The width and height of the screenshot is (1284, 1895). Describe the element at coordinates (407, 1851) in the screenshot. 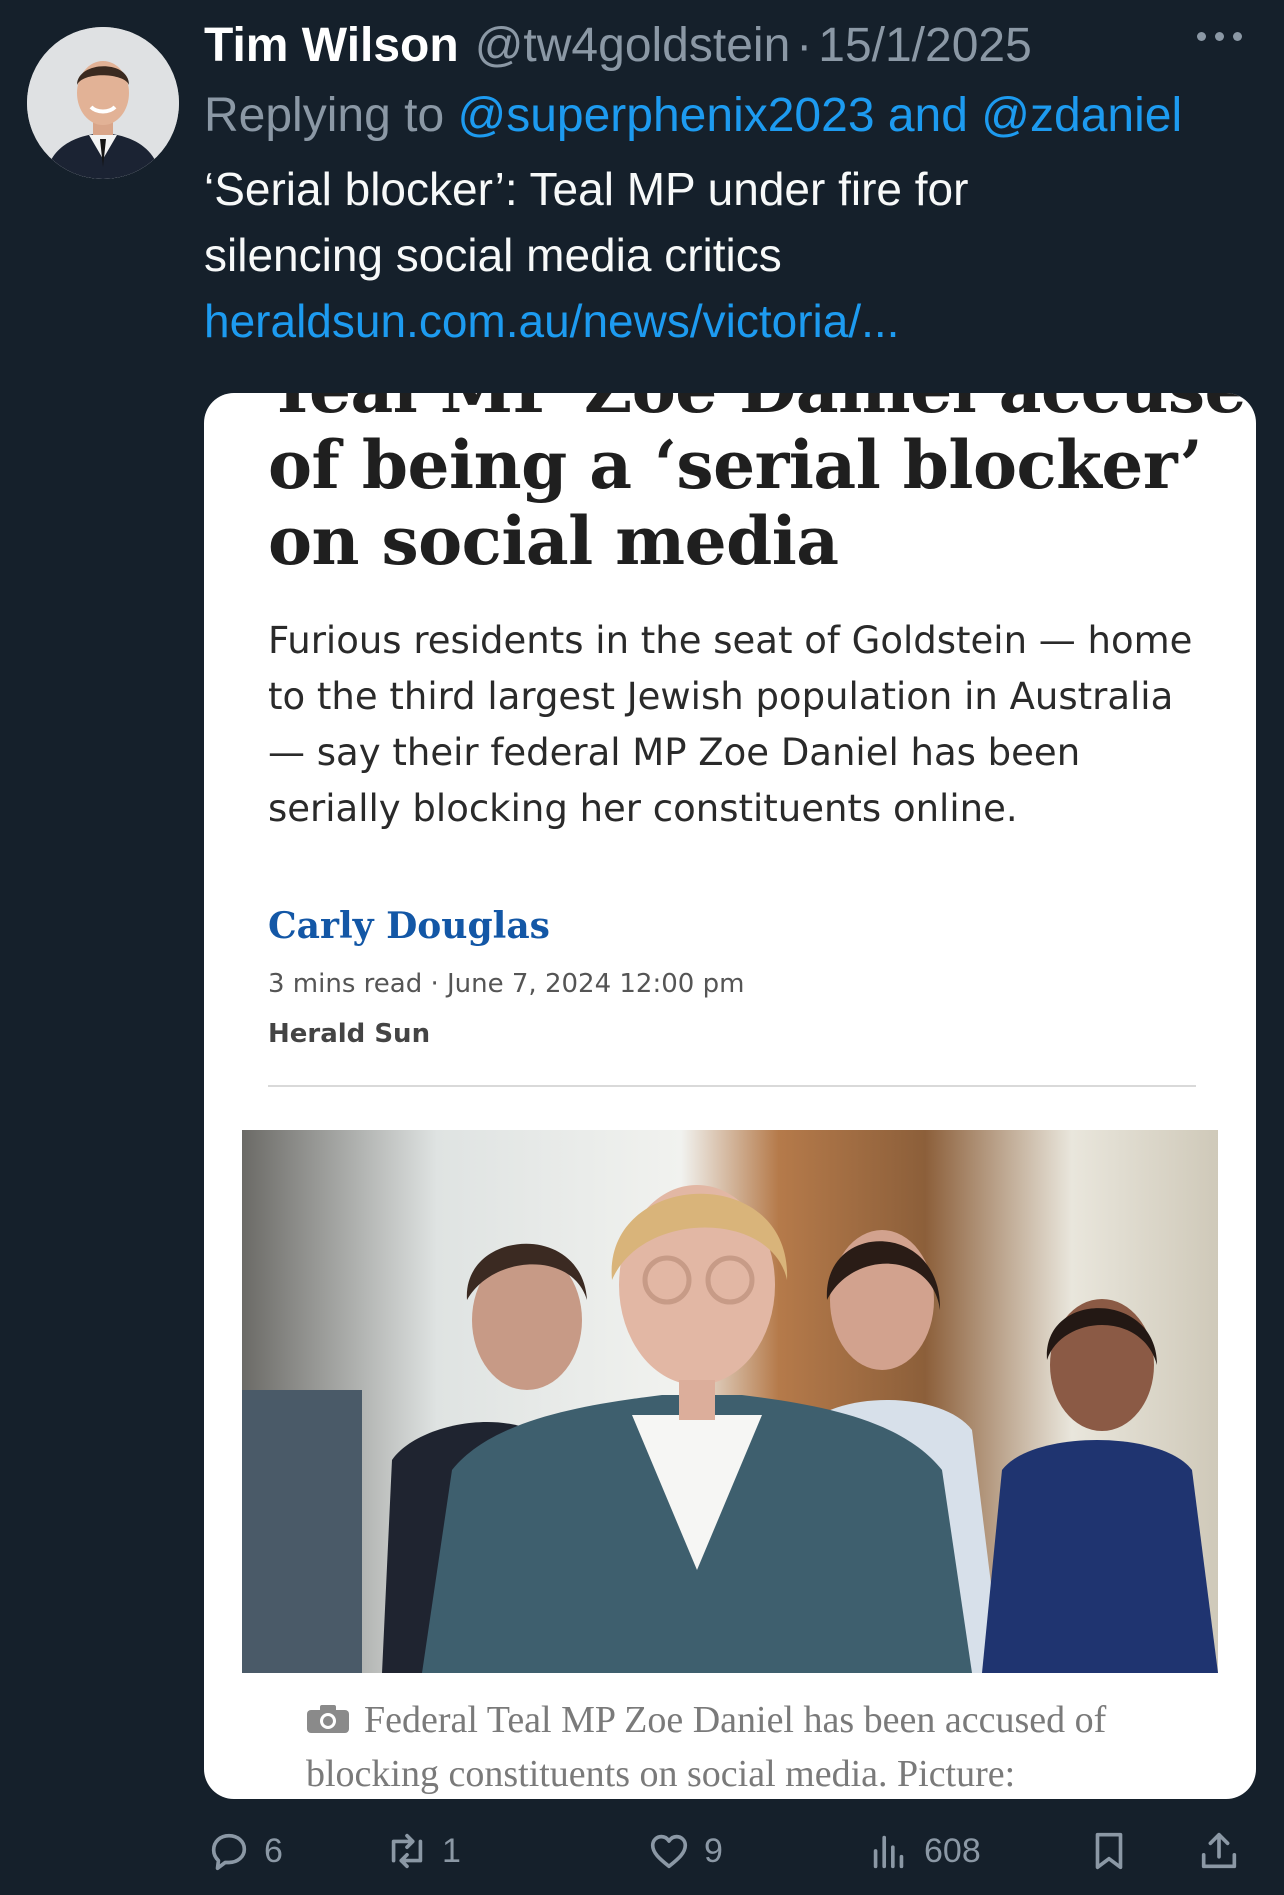

I see `repost-icon` at that location.